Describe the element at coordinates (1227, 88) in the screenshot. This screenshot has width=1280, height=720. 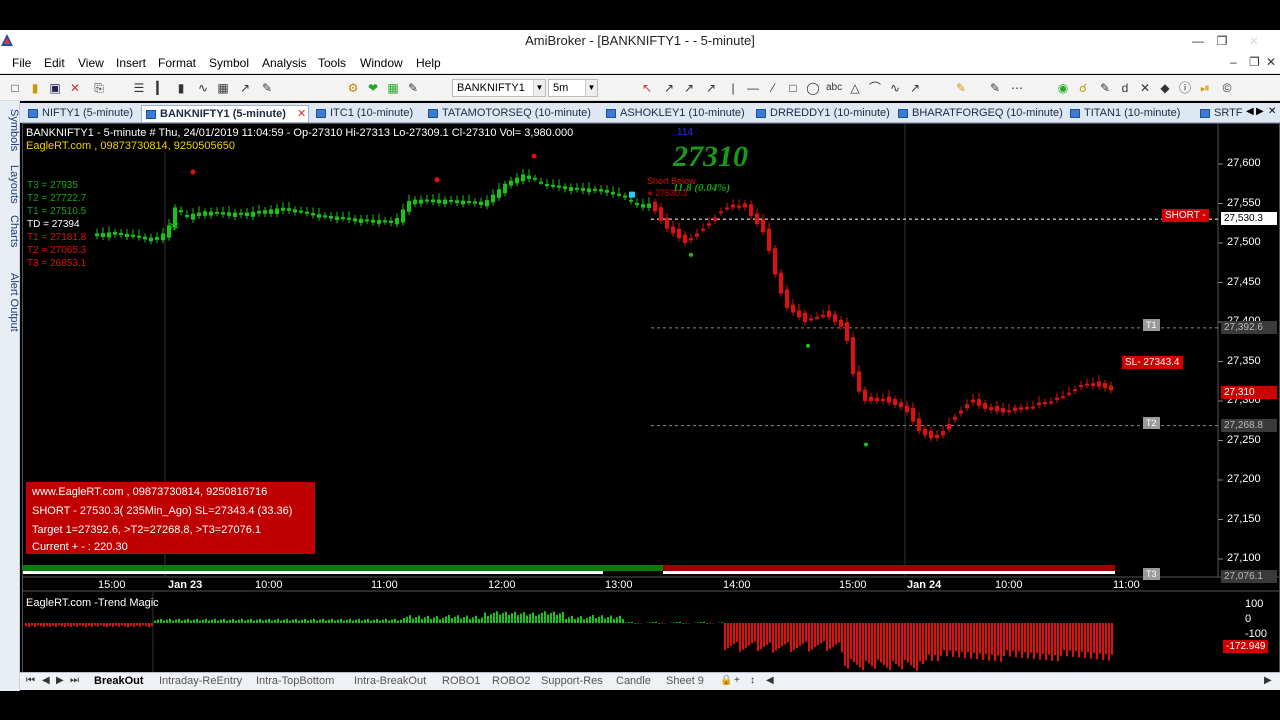
I see `copyright-icon: ©` at that location.